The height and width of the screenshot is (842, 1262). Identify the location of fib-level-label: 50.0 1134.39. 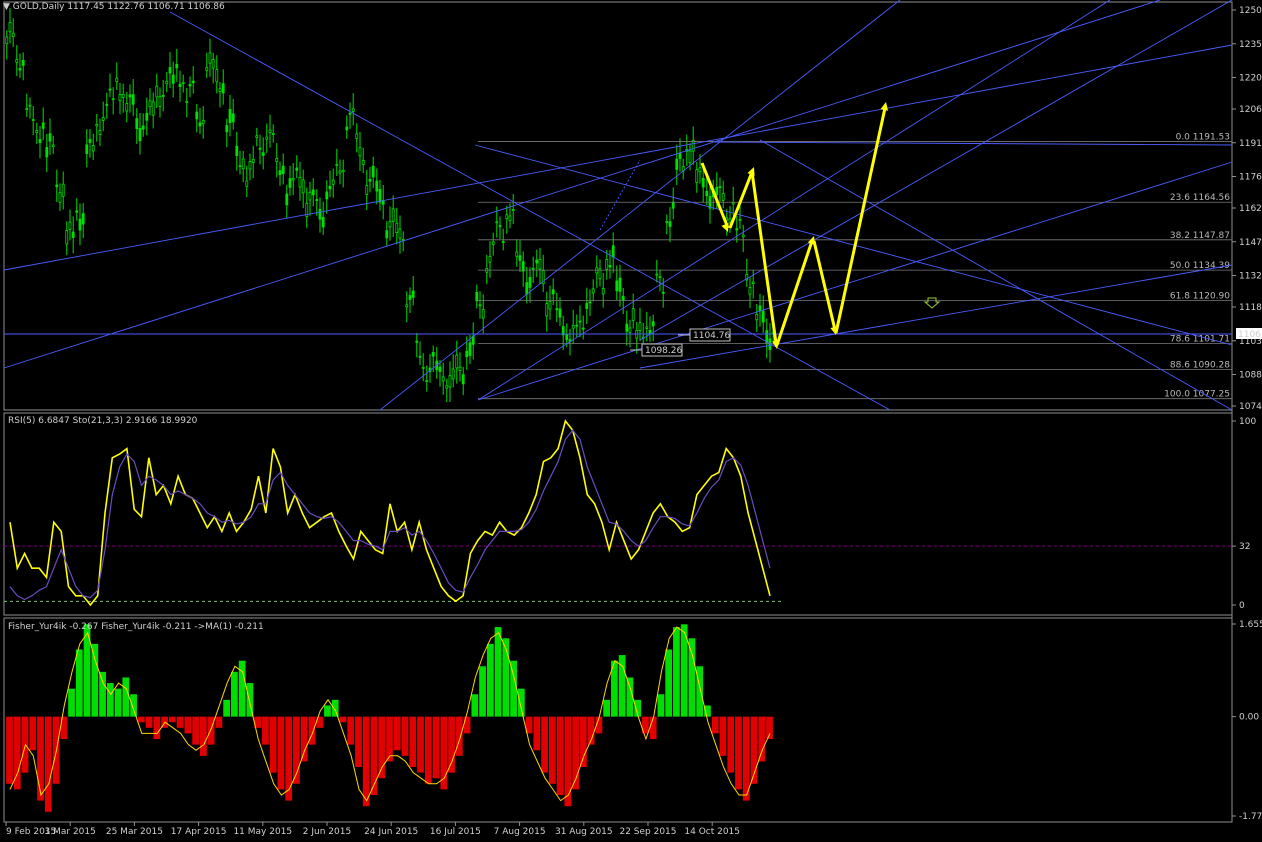
(1200, 266).